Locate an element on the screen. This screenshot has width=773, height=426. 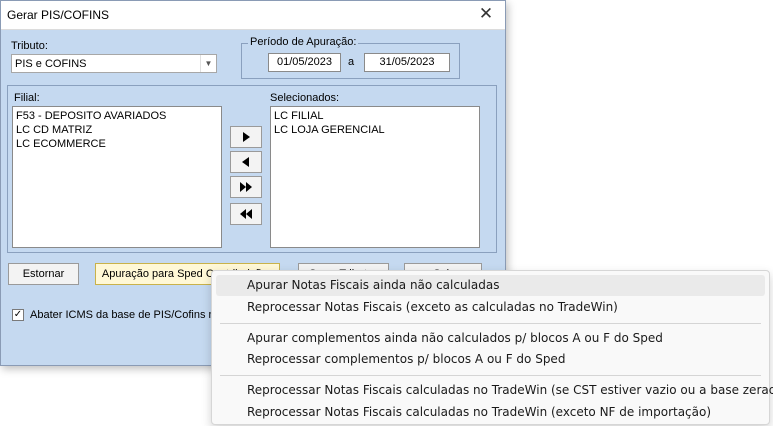
add-selected-button is located at coordinates (246, 137).